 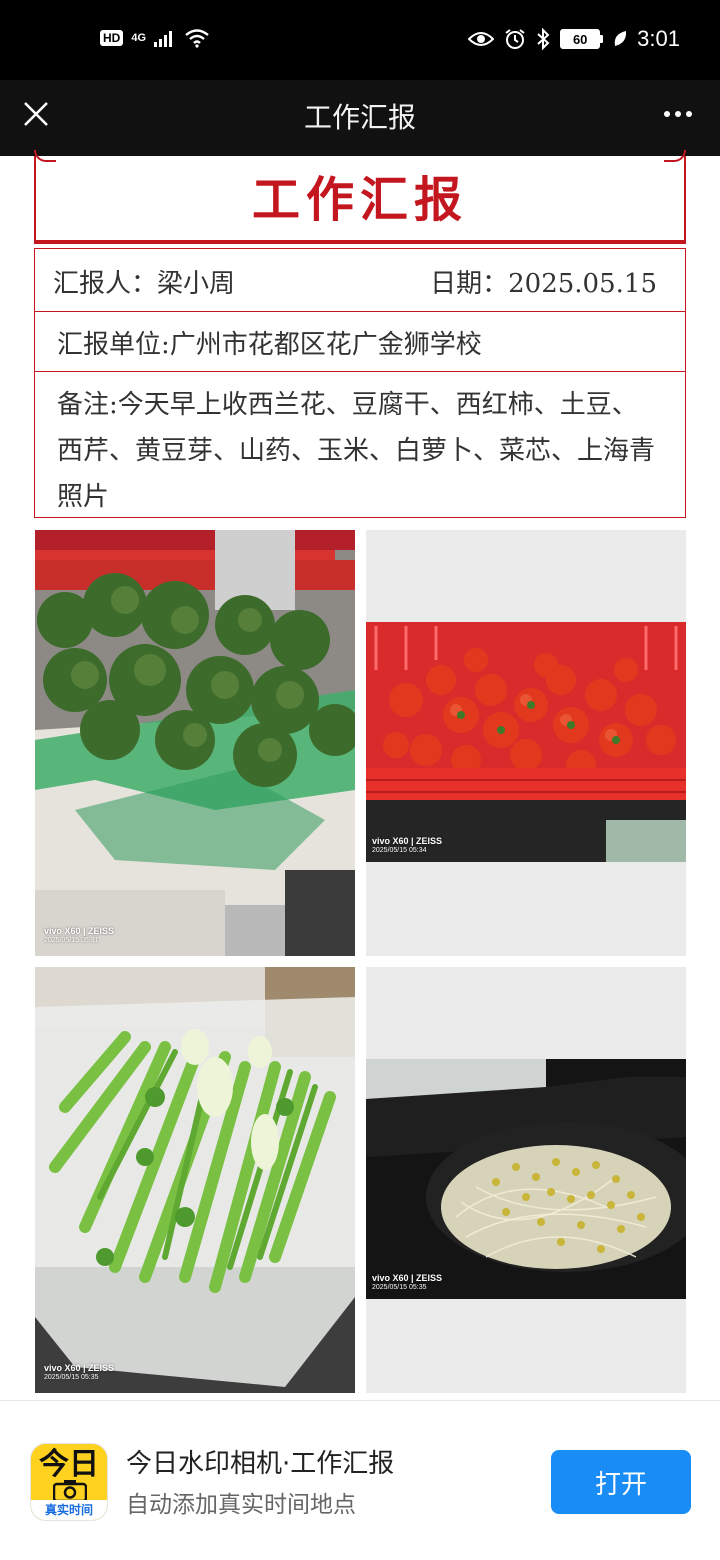 What do you see at coordinates (241, 1505) in the screenshot?
I see `banner-subtitle: 自动添加真实时间地点` at bounding box center [241, 1505].